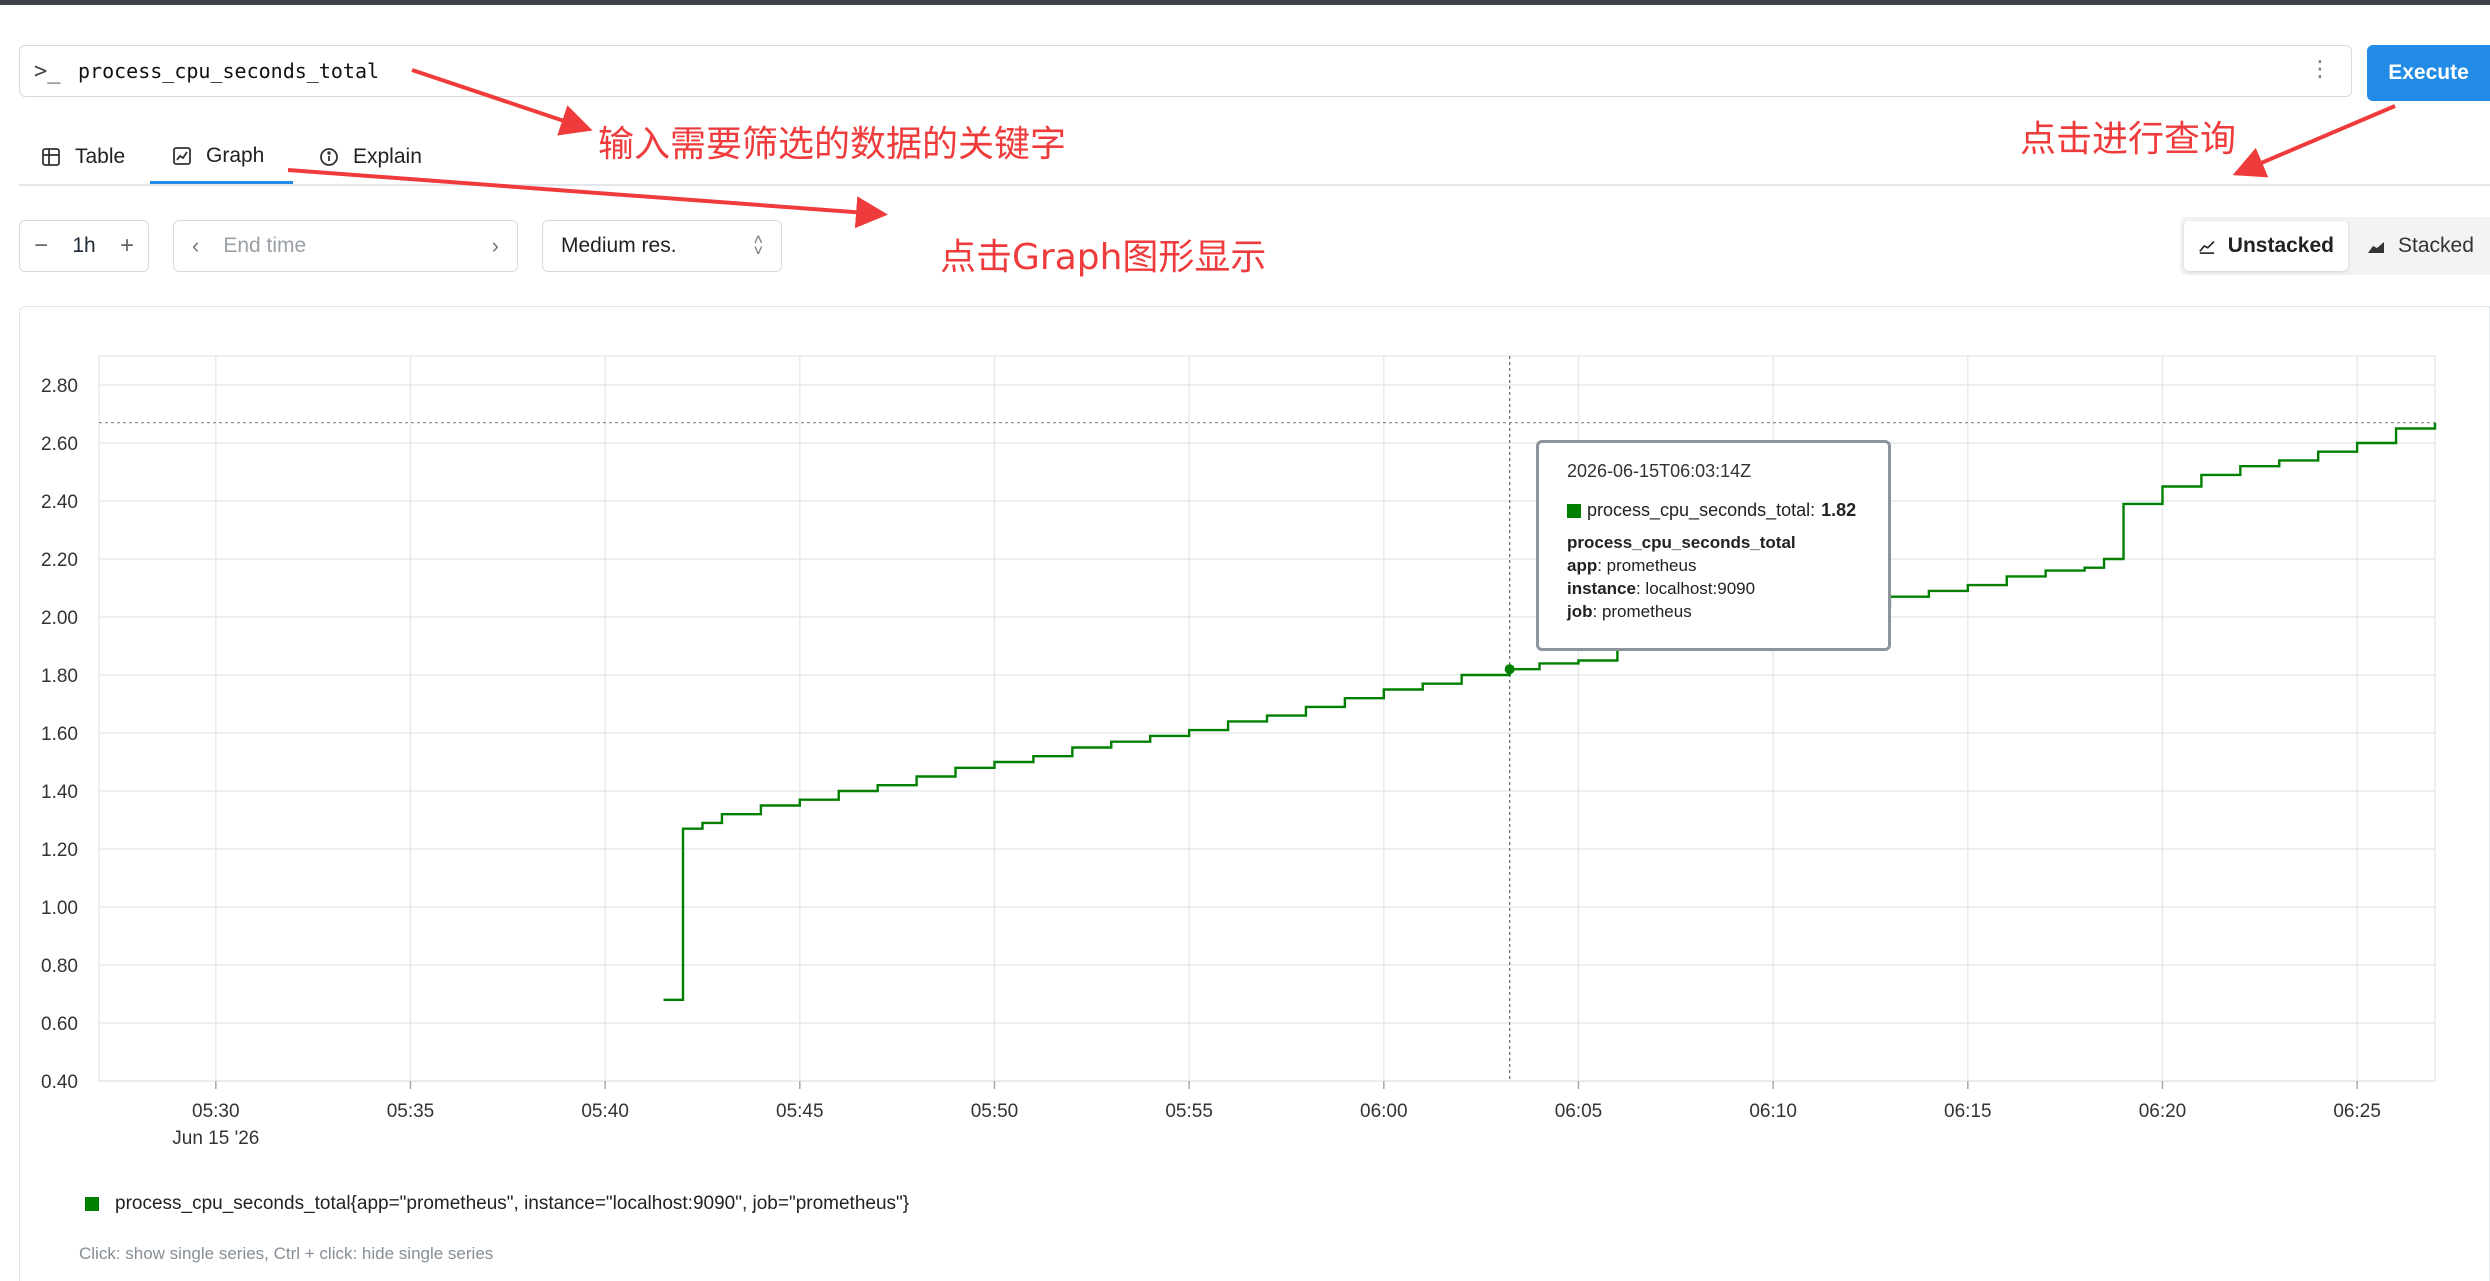 This screenshot has width=2490, height=1281. Describe the element at coordinates (59, 502) in the screenshot. I see `y-tick-label: 2.40` at that location.